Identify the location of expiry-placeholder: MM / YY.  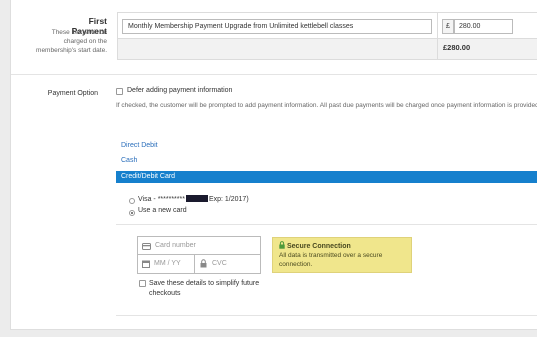
(167, 263).